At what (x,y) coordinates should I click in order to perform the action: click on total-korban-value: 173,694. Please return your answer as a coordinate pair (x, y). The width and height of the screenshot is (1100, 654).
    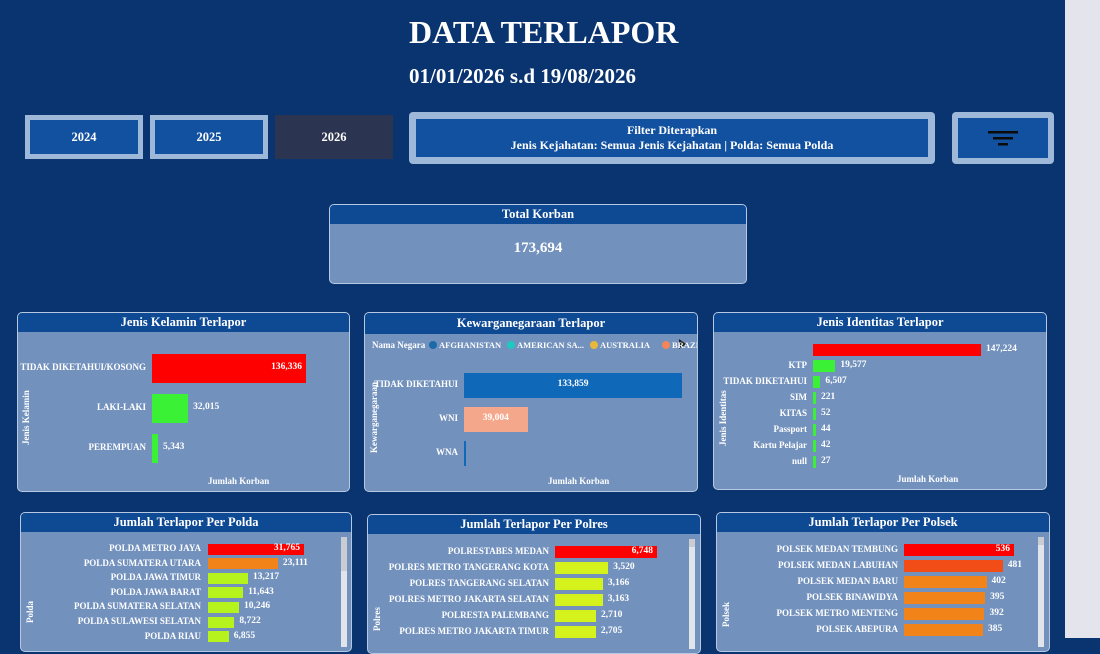
    Looking at the image, I should click on (538, 248).